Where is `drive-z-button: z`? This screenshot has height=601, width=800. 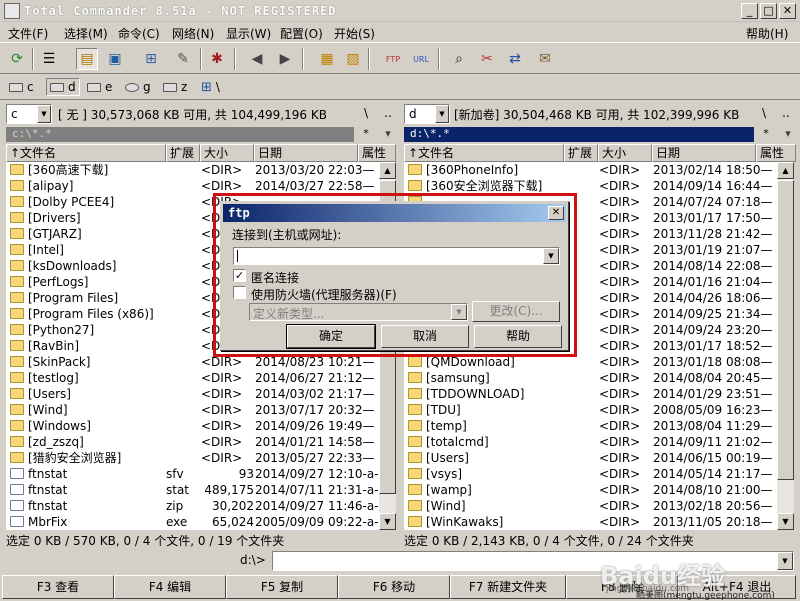
drive-z-button: z is located at coordinates (175, 87).